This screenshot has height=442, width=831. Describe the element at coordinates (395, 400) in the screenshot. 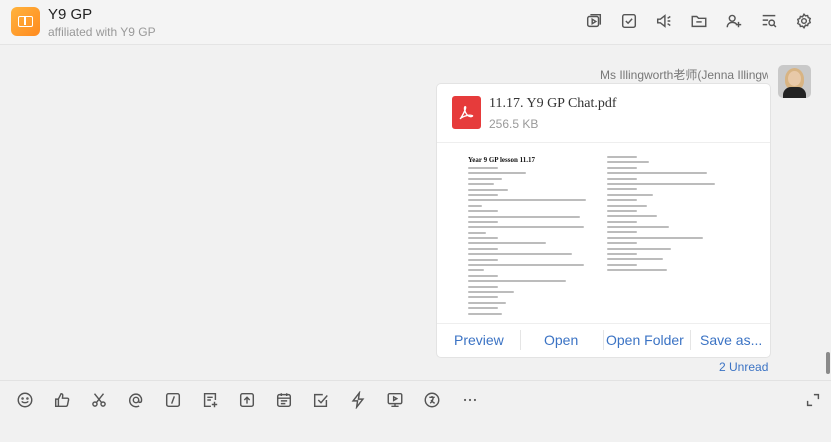

I see `screen-share-icon` at that location.